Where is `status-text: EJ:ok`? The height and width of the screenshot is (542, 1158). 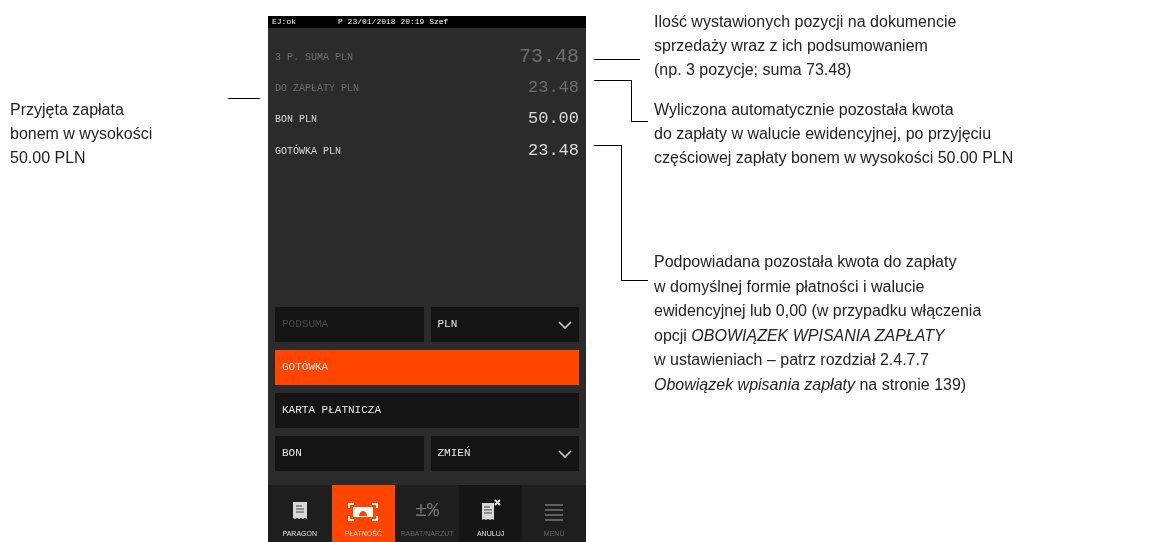 status-text: EJ:ok is located at coordinates (284, 22).